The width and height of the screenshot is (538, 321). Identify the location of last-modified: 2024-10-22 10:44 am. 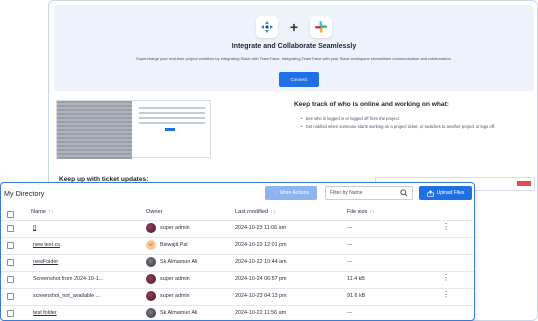
(261, 262).